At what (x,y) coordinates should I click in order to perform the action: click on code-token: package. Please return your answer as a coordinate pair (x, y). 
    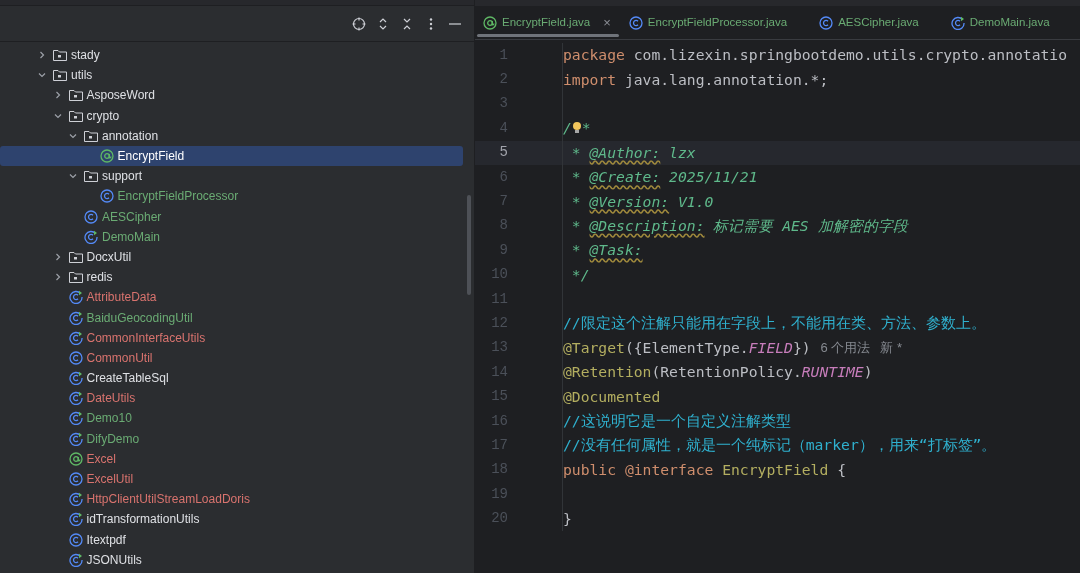
    Looking at the image, I should click on (594, 55).